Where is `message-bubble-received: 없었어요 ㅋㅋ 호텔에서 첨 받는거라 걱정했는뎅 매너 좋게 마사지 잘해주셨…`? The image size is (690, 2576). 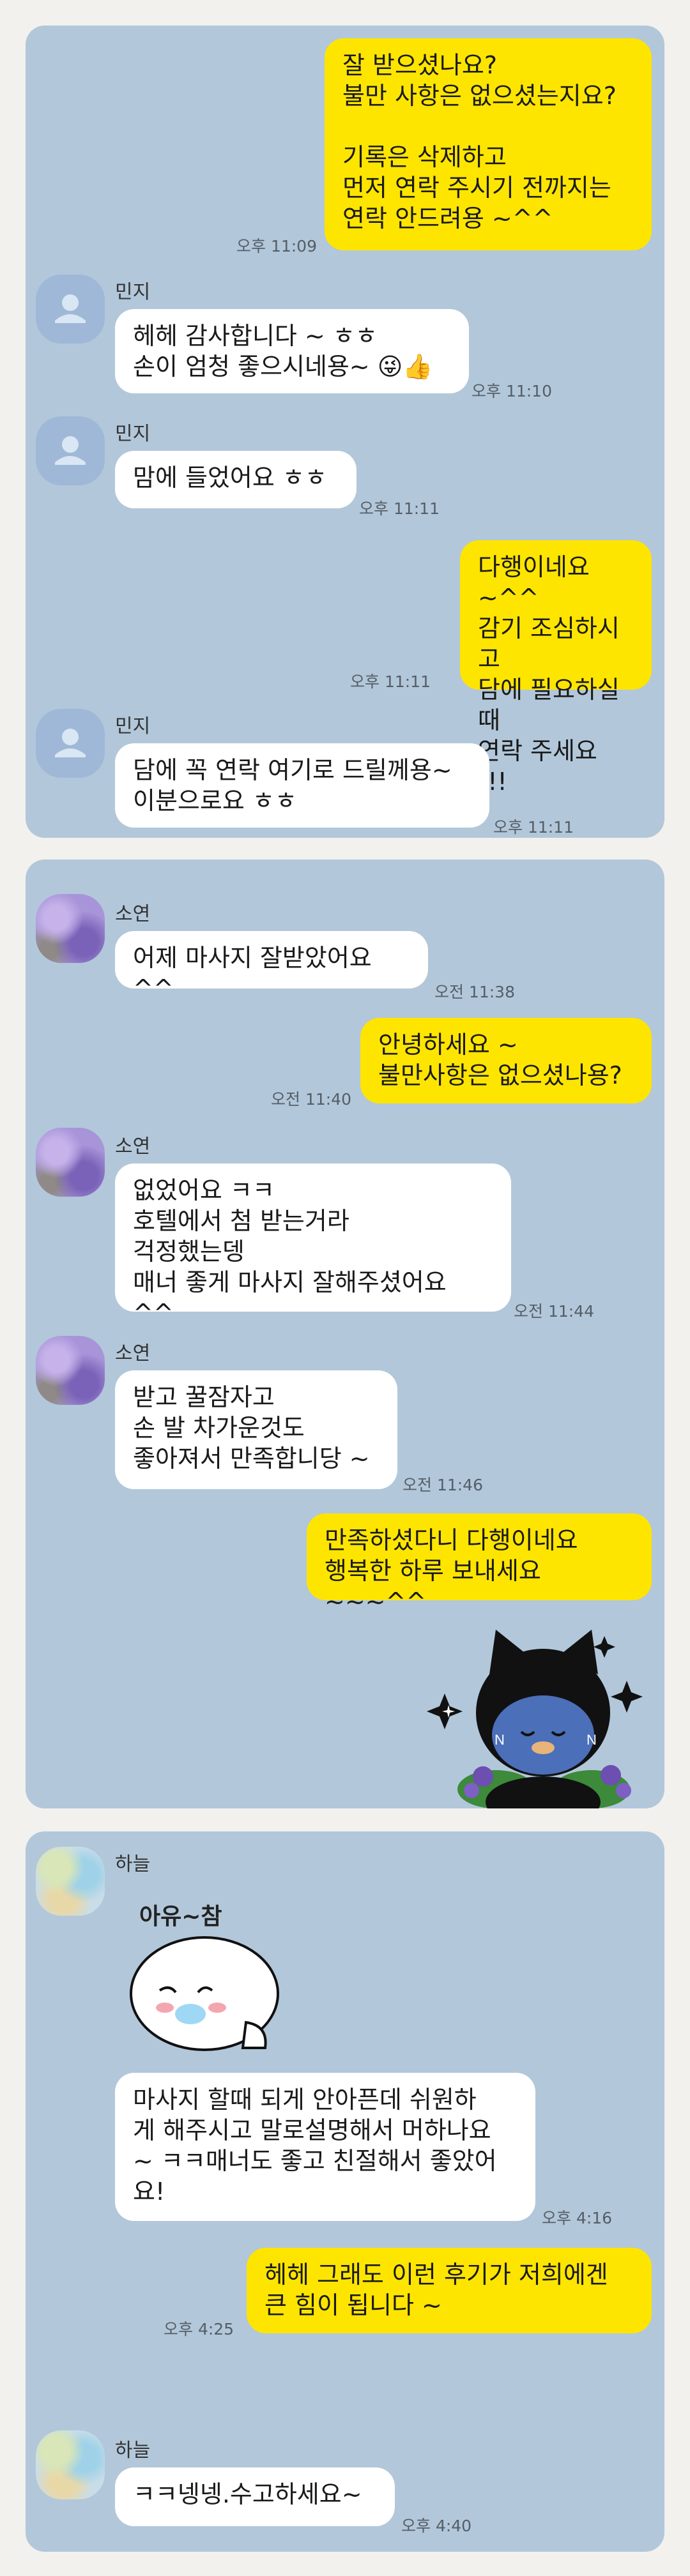 message-bubble-received: 없었어요 ㅋㅋ 호텔에서 첨 받는거라 걱정했는뎅 매너 좋게 마사지 잘해주셨… is located at coordinates (313, 1245).